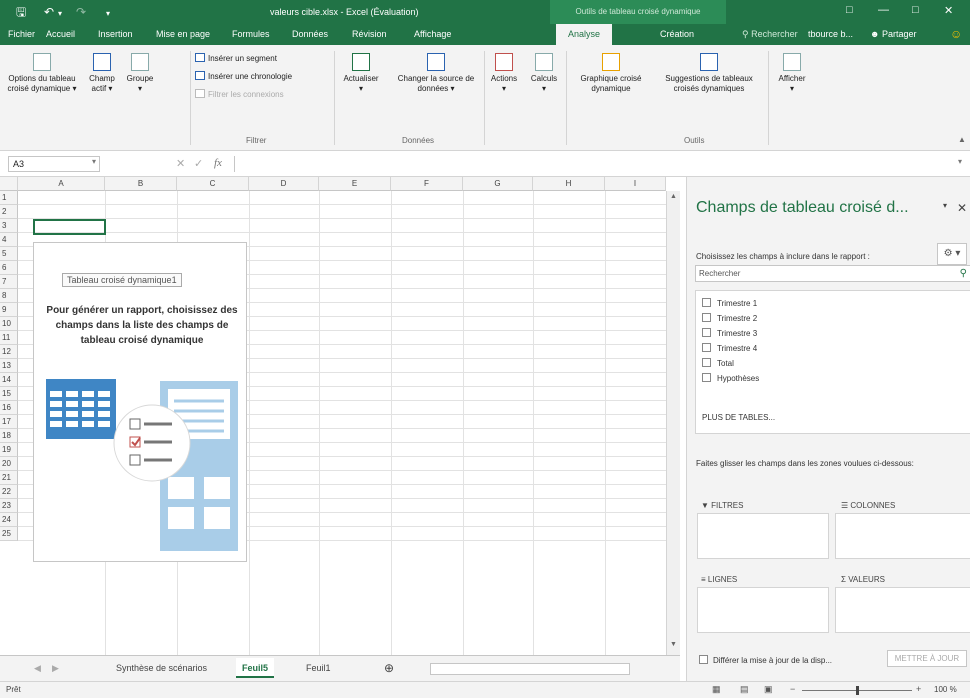  I want to click on pivot-chart-button: Graphique croisé dynamique, so click(611, 73).